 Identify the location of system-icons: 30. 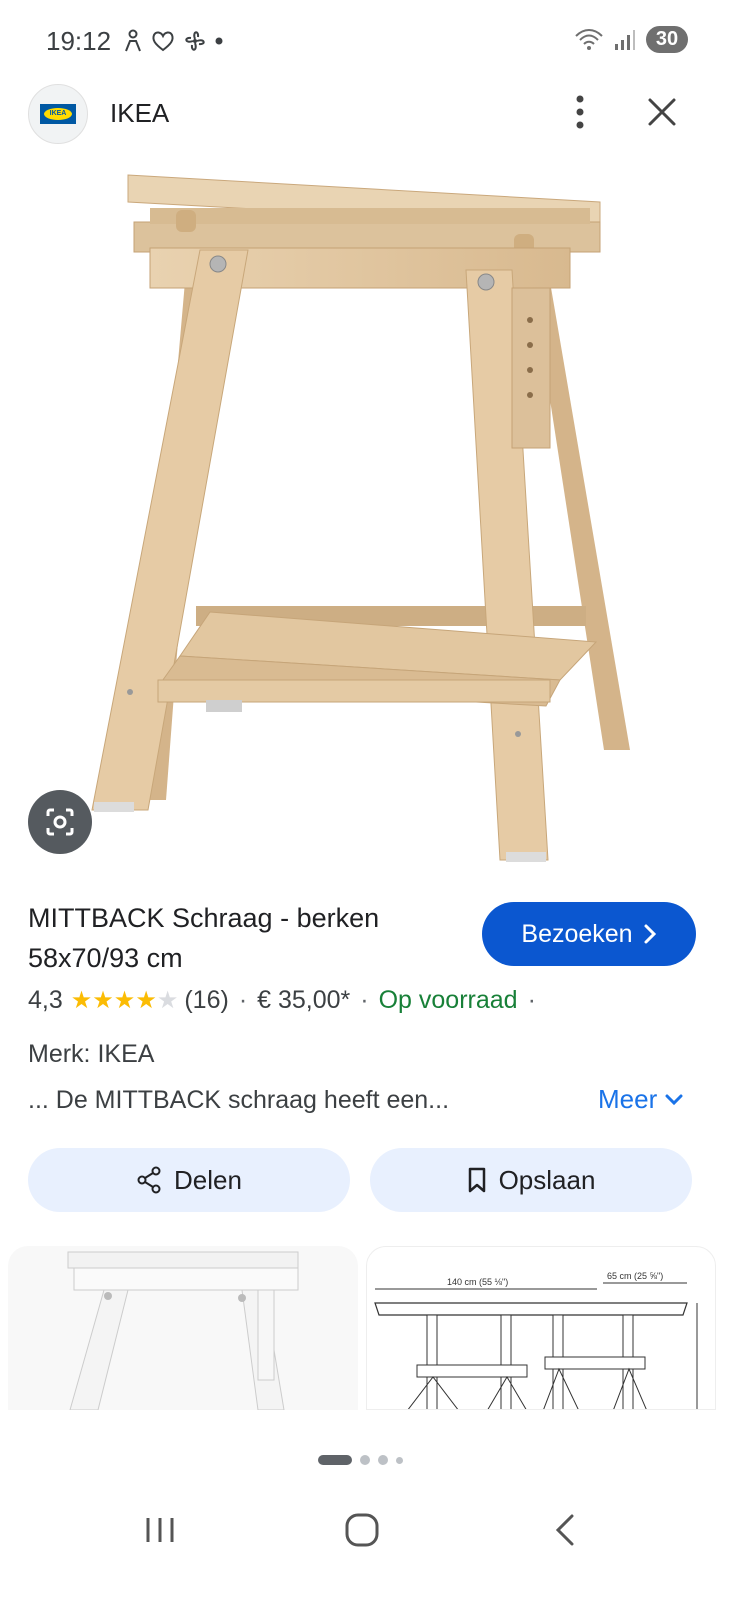
(631, 39).